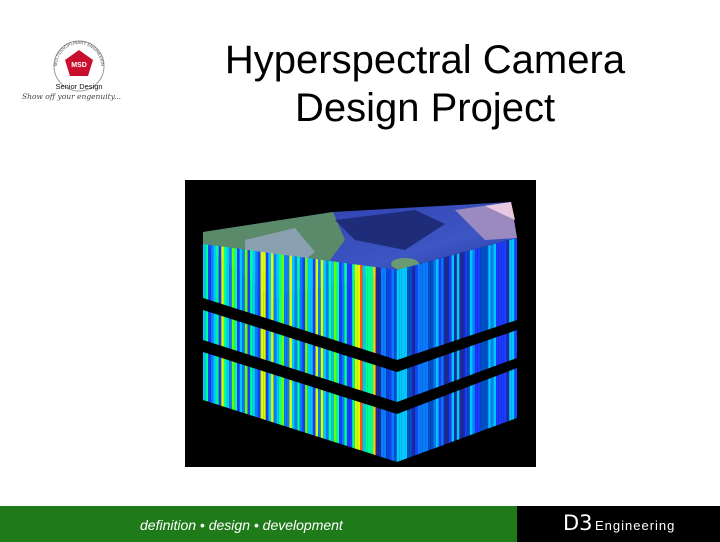 Image resolution: width=720 pixels, height=542 pixels. Describe the element at coordinates (79, 65) in the screenshot. I see `logo-emblem-center: MSD` at that location.